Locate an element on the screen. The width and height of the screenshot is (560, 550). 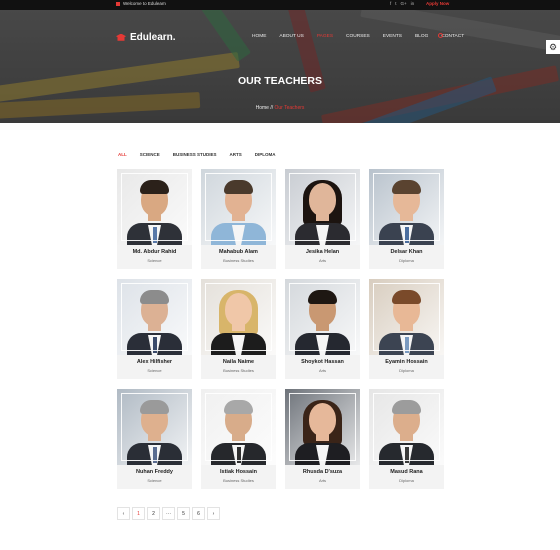
breadcrumb: Home // Our Teachers is located at coordinates (280, 108).